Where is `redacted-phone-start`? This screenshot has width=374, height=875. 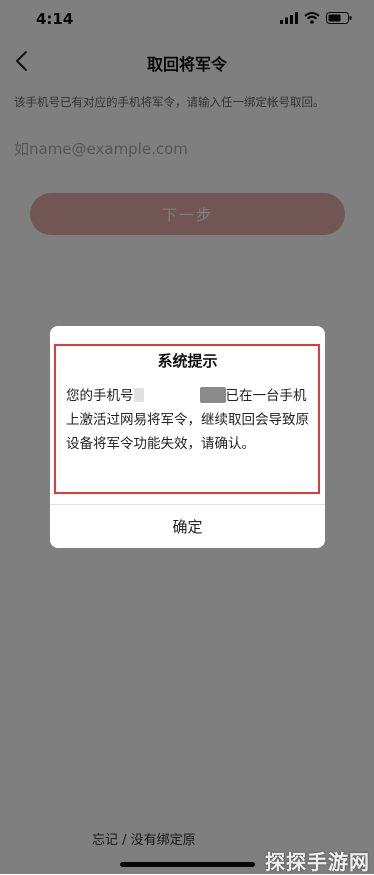
redacted-phone-start is located at coordinates (138, 395).